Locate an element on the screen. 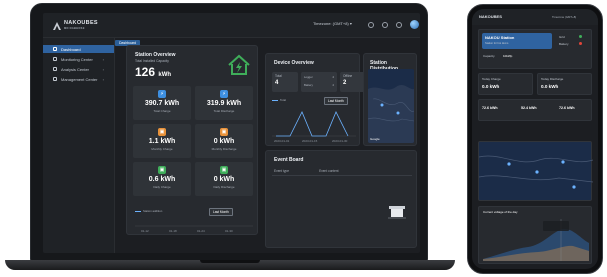  capacity-label: Total Installed Capacity is located at coordinates (152, 61).